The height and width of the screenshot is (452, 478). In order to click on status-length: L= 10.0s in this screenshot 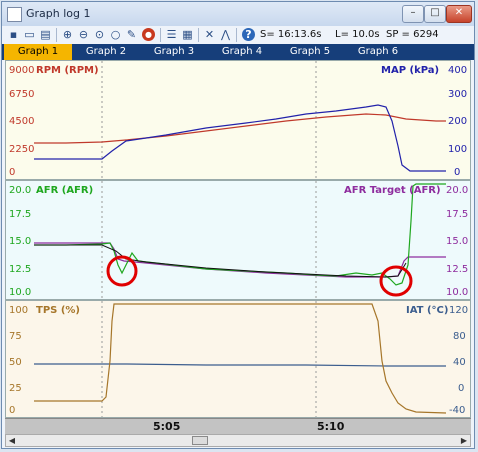, I will do `click(357, 34)`.